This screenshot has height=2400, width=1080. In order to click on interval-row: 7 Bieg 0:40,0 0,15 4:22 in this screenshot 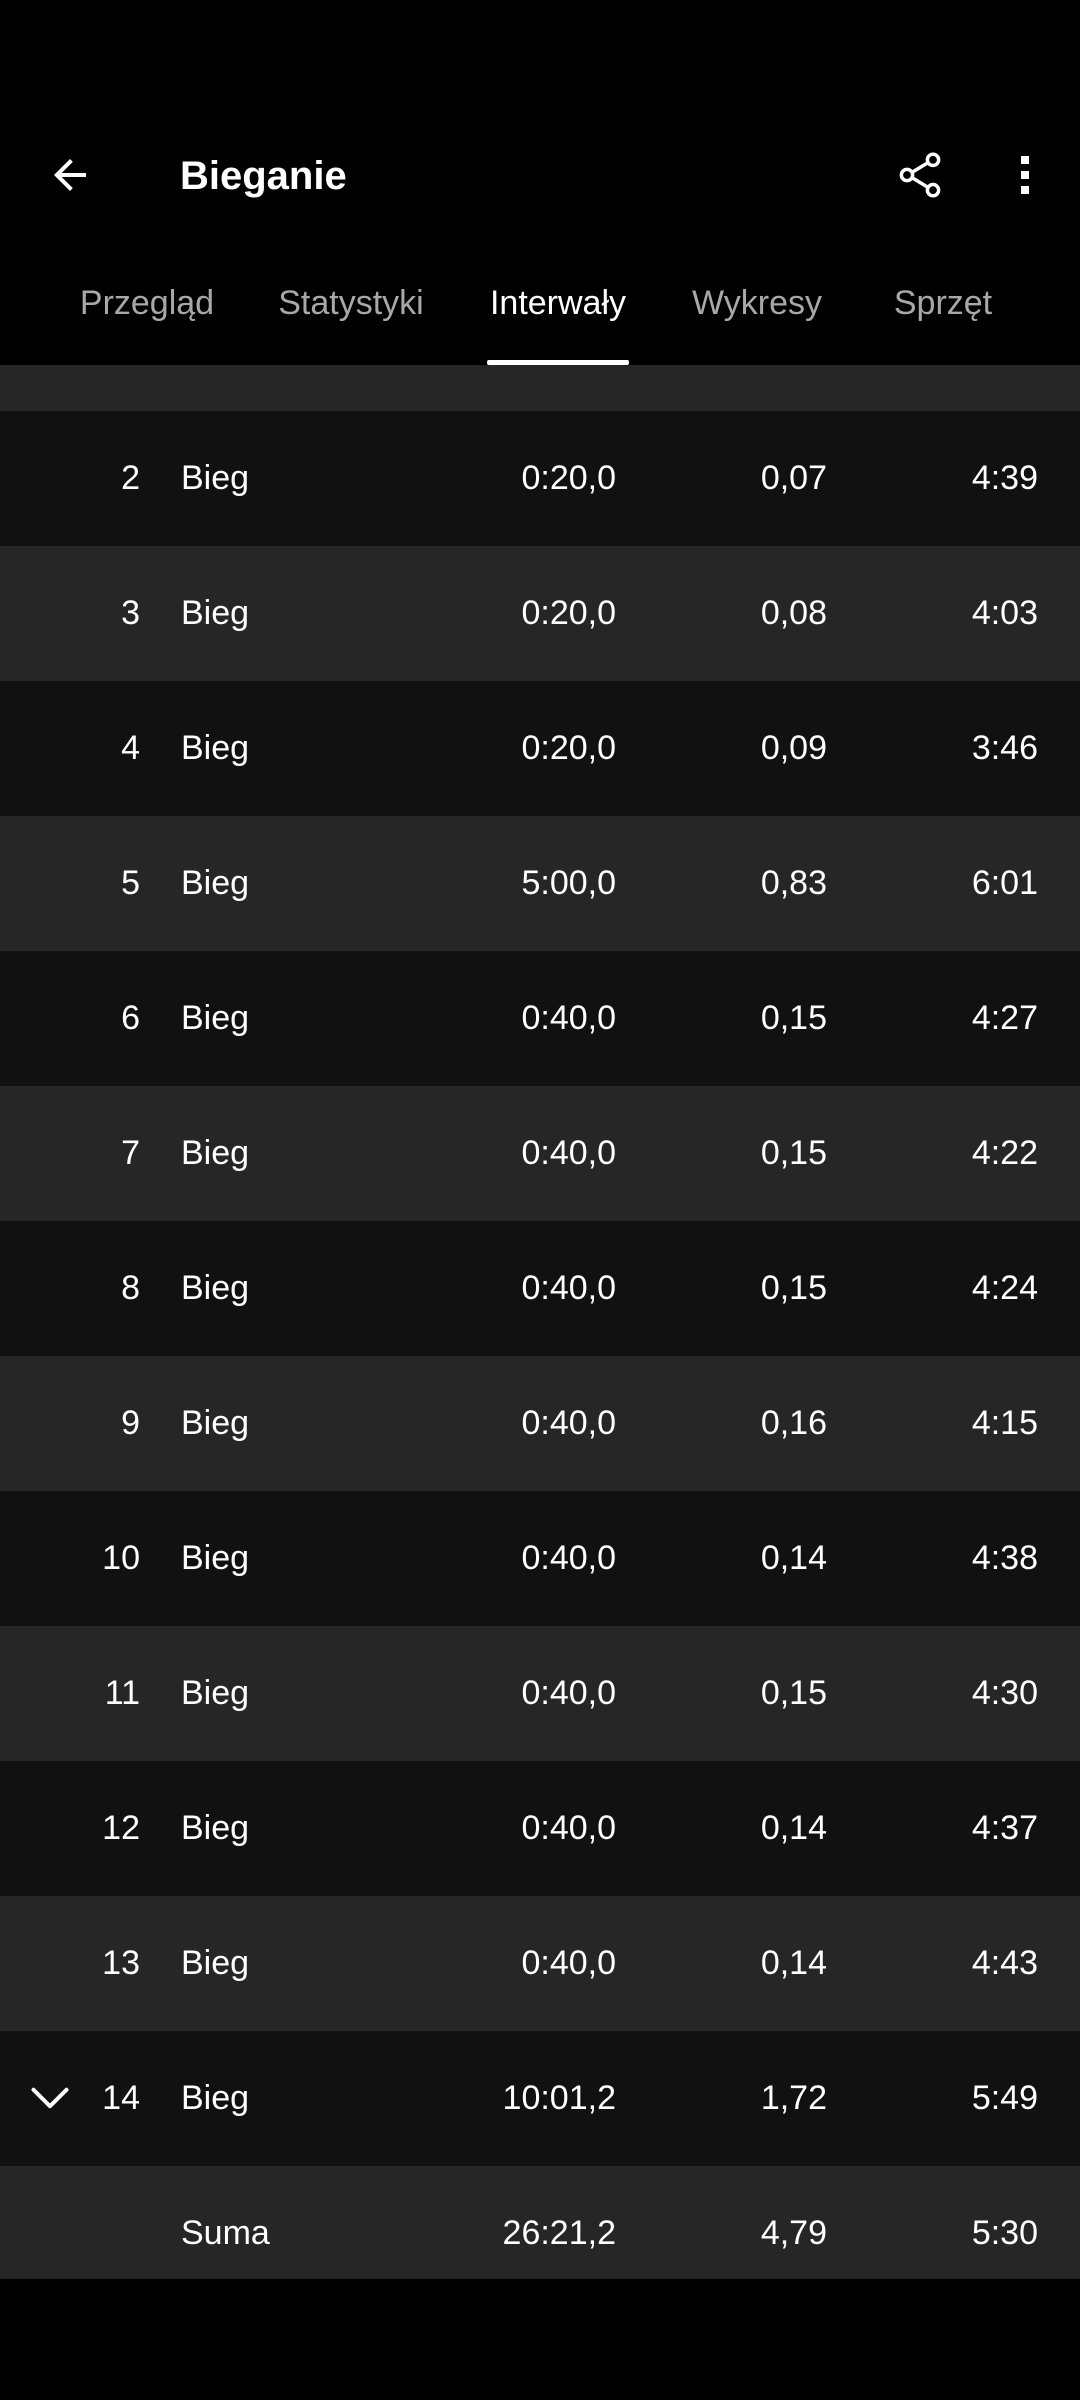, I will do `click(540, 1153)`.